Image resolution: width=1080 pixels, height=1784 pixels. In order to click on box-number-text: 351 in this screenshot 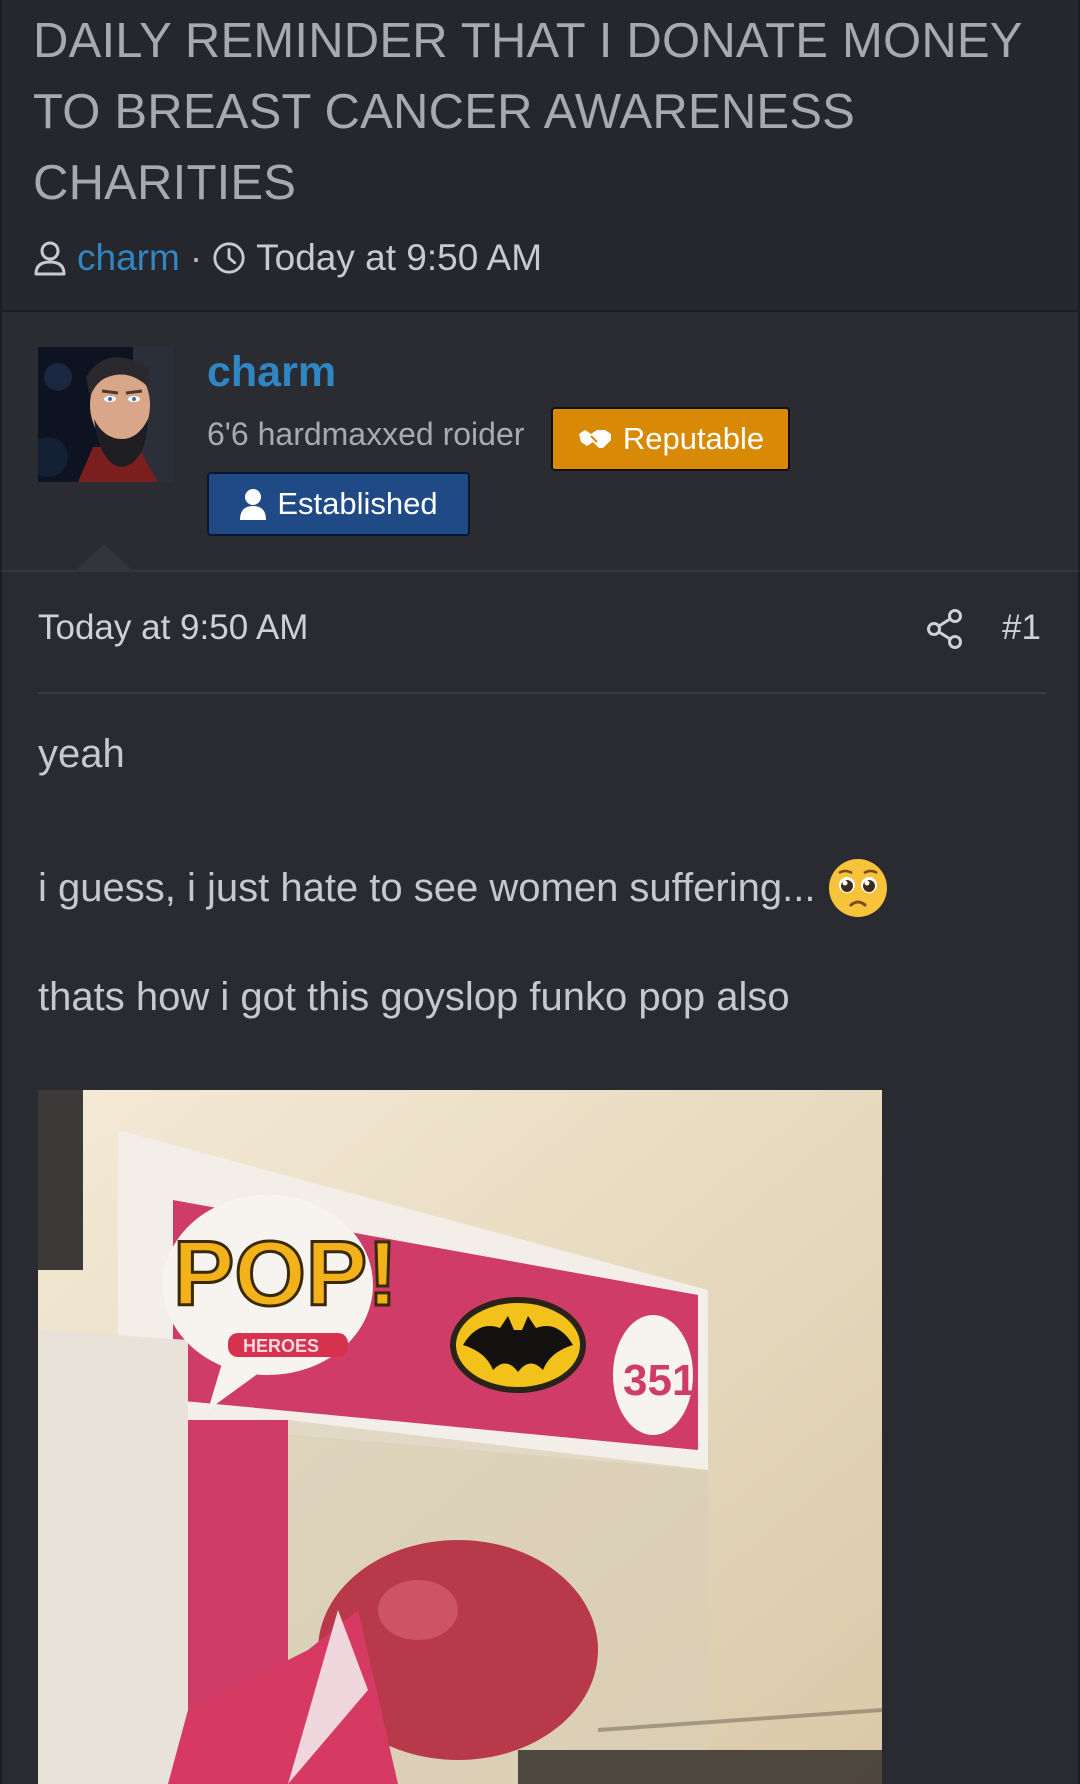, I will do `click(659, 1380)`.